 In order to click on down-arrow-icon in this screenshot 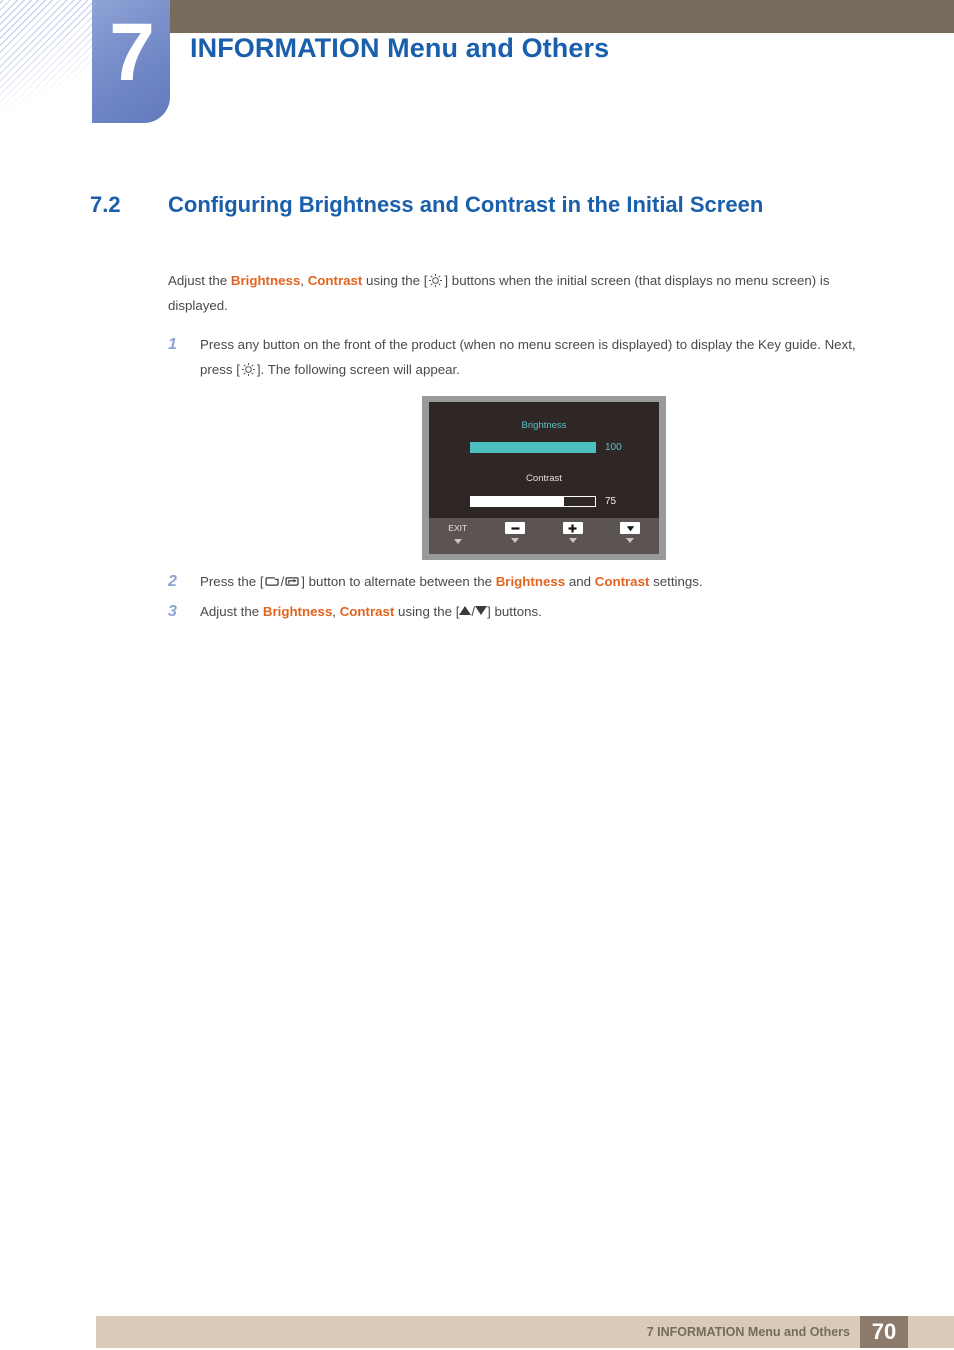, I will do `click(630, 528)`.